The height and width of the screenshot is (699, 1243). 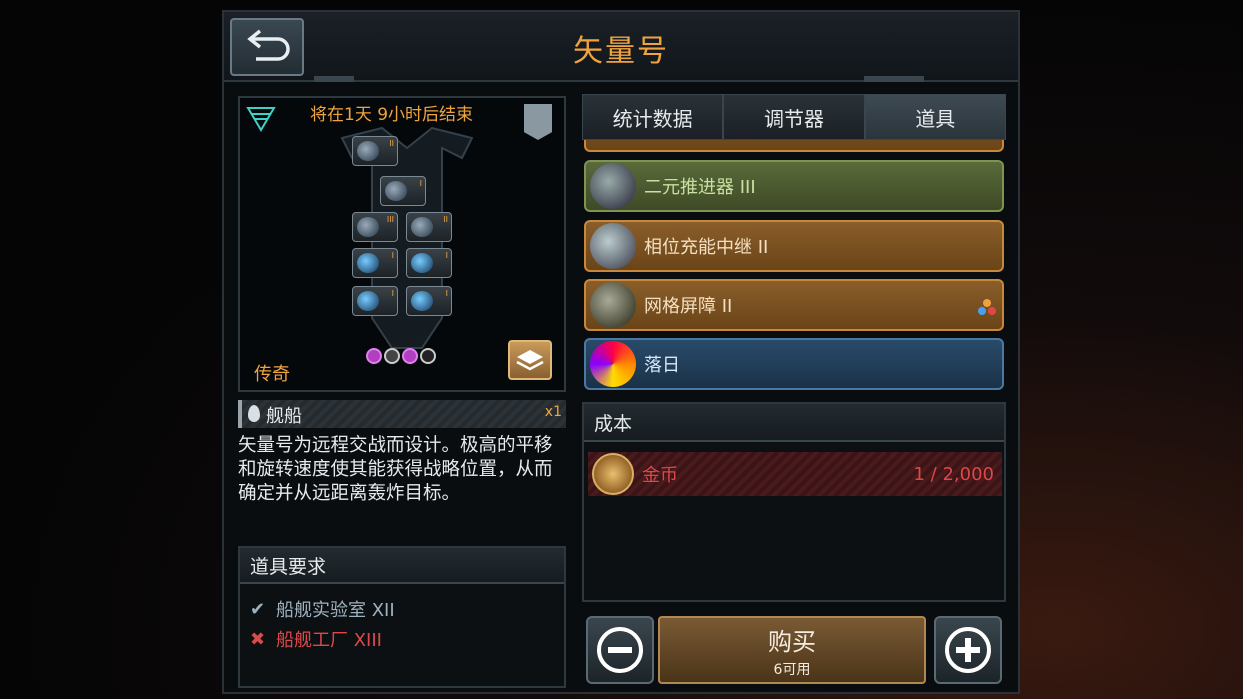 What do you see at coordinates (613, 424) in the screenshot?
I see `cost-title: 成本` at bounding box center [613, 424].